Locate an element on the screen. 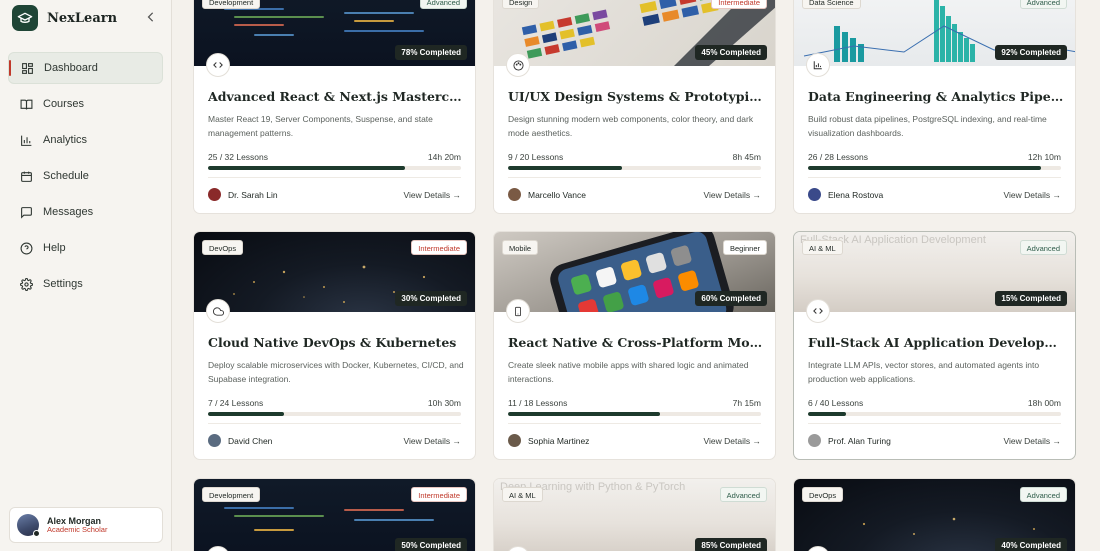 The width and height of the screenshot is (1100, 551). sidebar-item-label: Analytics is located at coordinates (65, 140).